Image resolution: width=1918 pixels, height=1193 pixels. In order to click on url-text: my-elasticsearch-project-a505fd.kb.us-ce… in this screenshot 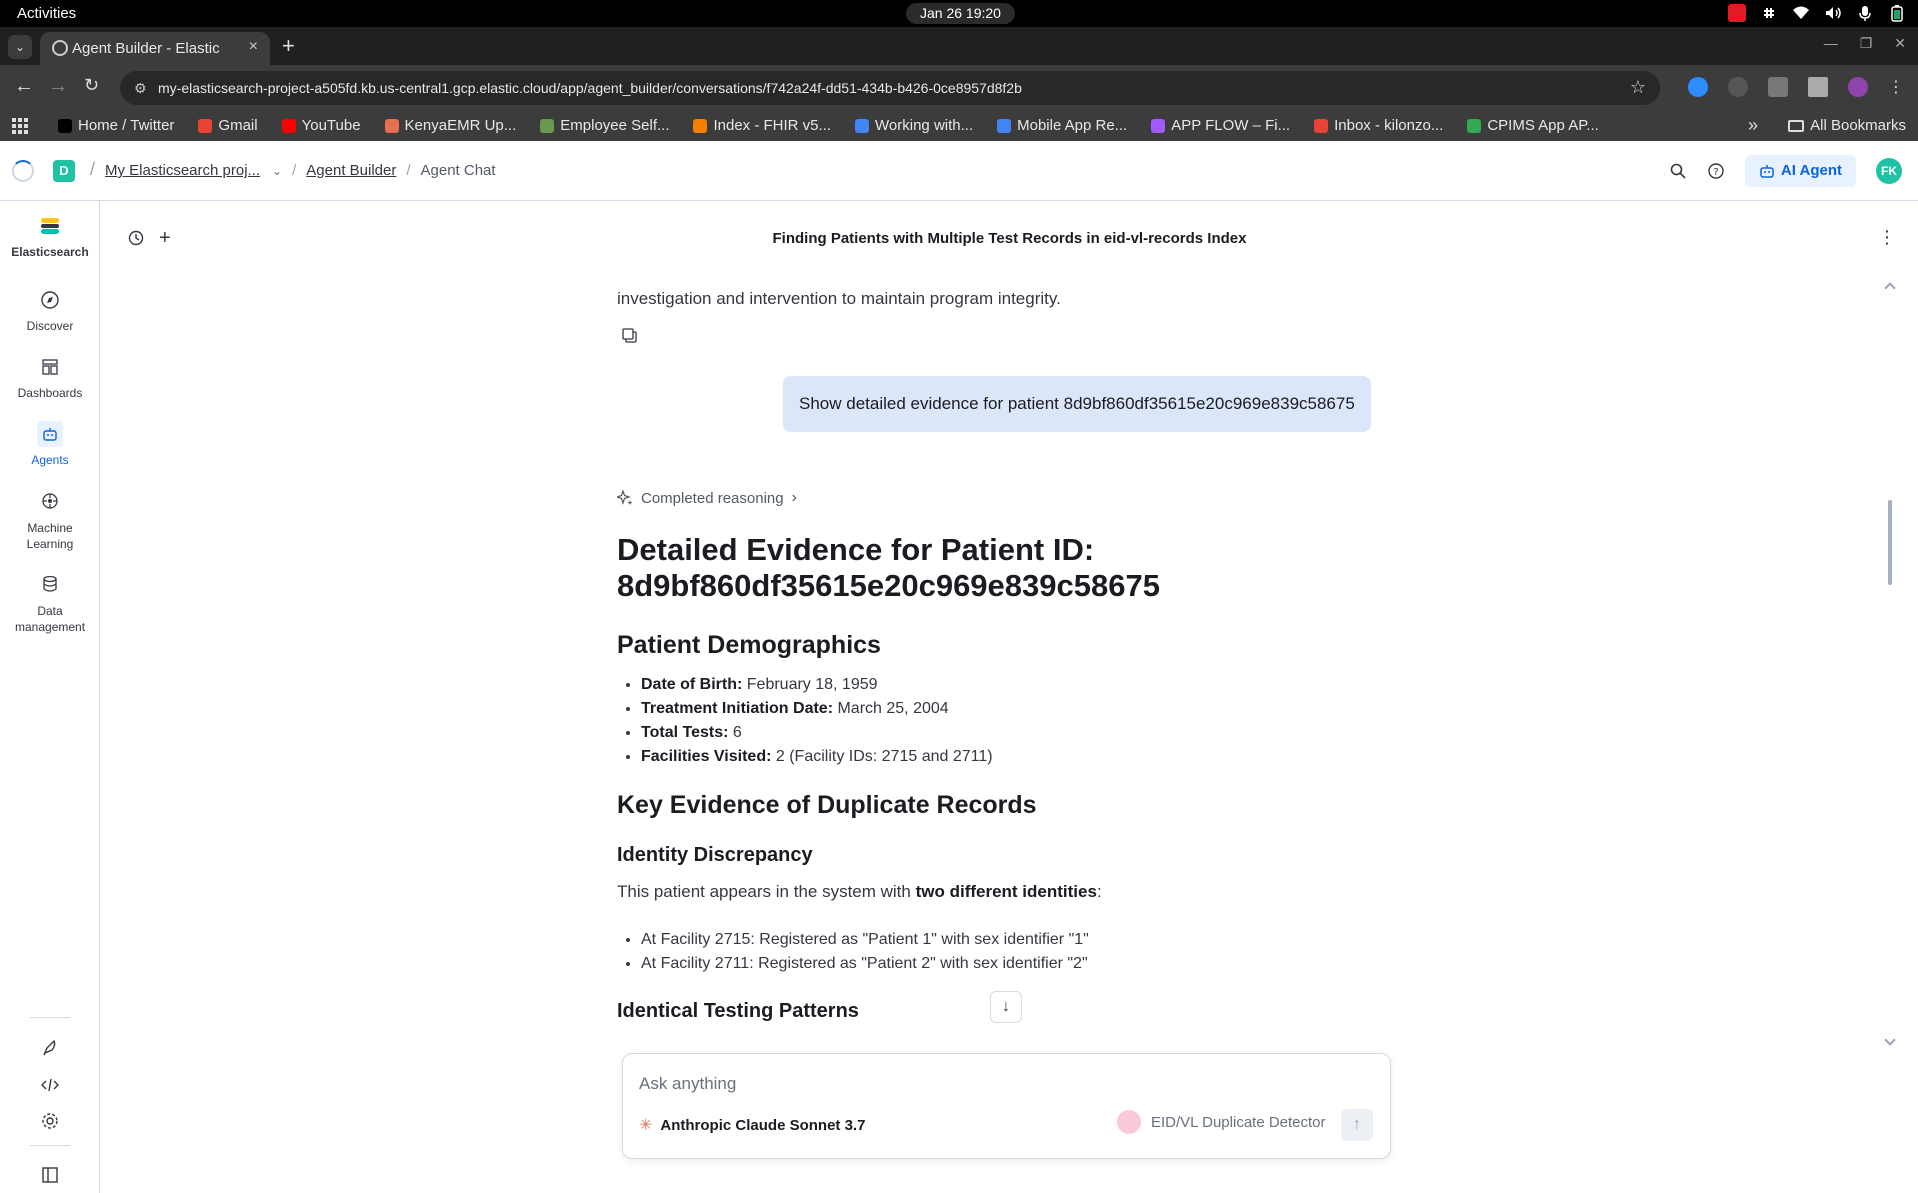, I will do `click(590, 88)`.